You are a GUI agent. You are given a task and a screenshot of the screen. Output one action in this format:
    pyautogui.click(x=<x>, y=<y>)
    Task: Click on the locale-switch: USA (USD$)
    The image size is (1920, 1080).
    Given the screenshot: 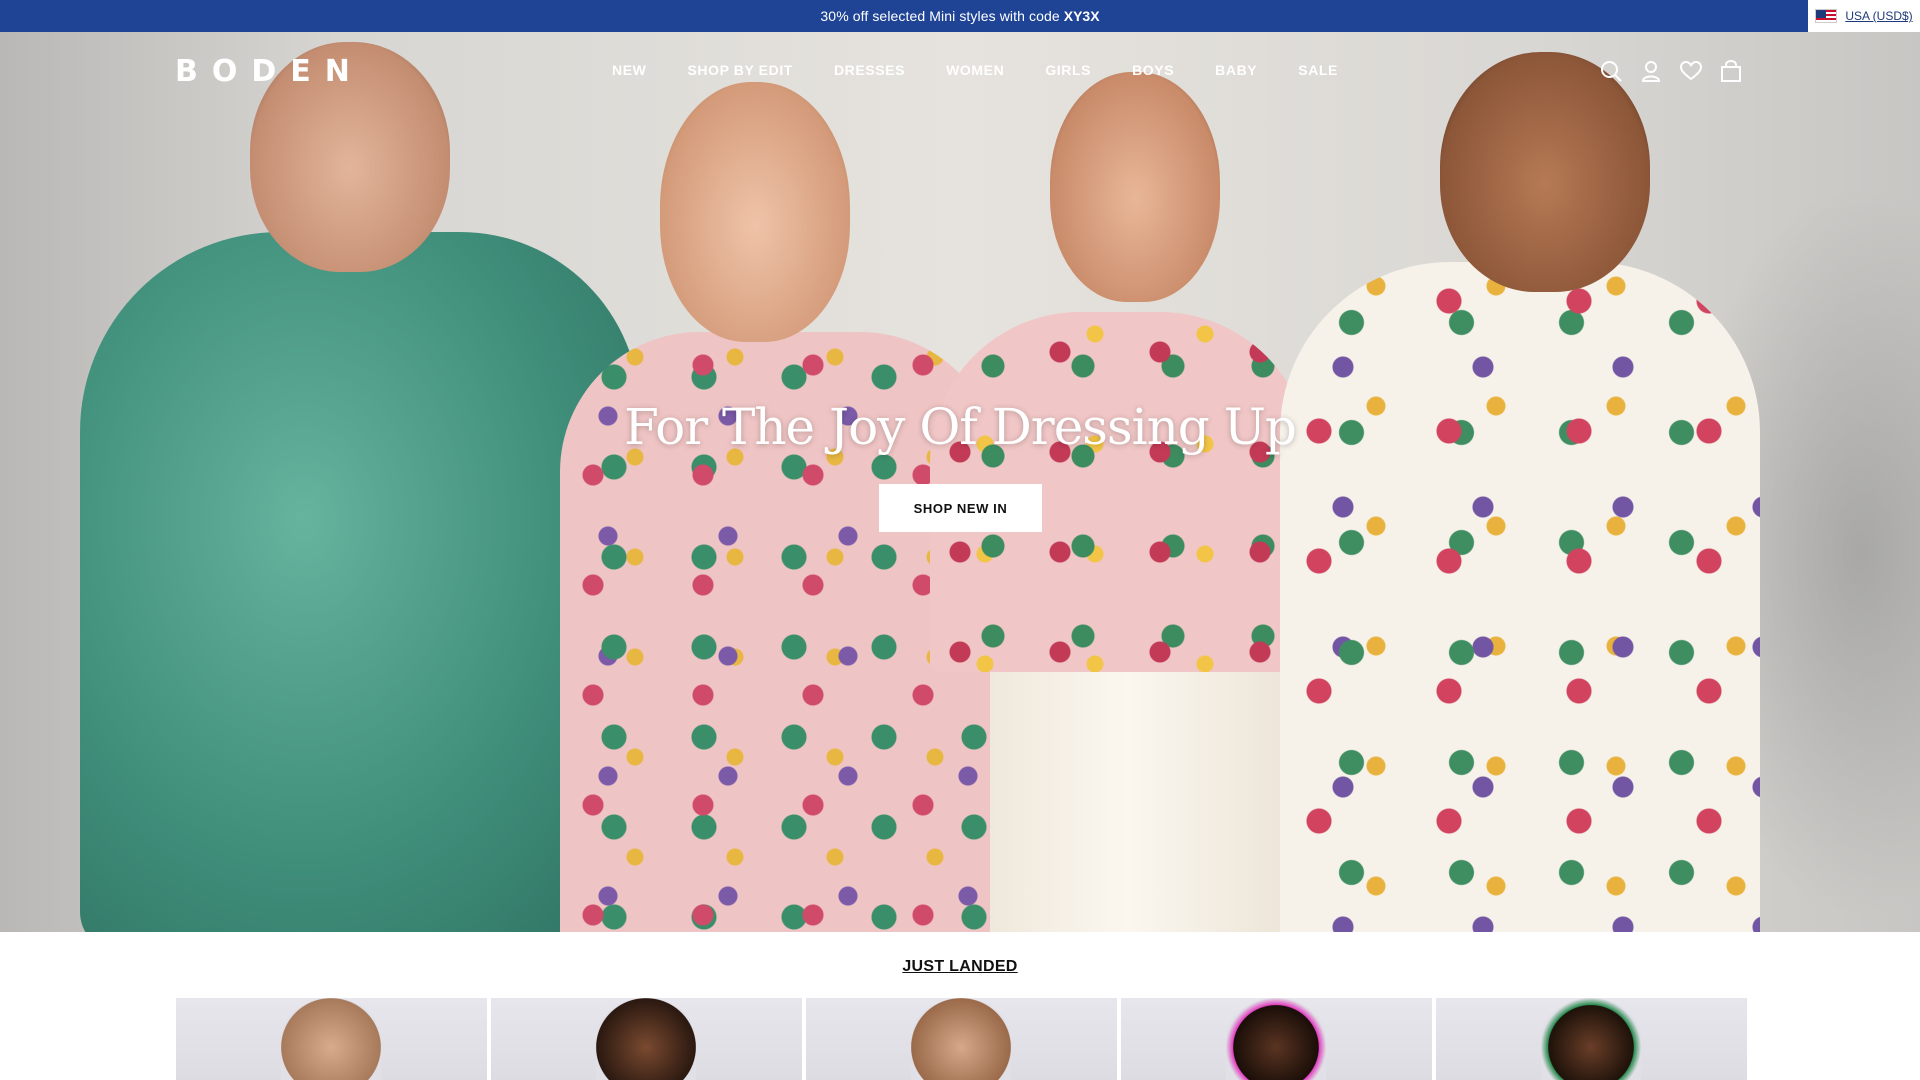 What is the action you would take?
    pyautogui.click(x=1864, y=16)
    